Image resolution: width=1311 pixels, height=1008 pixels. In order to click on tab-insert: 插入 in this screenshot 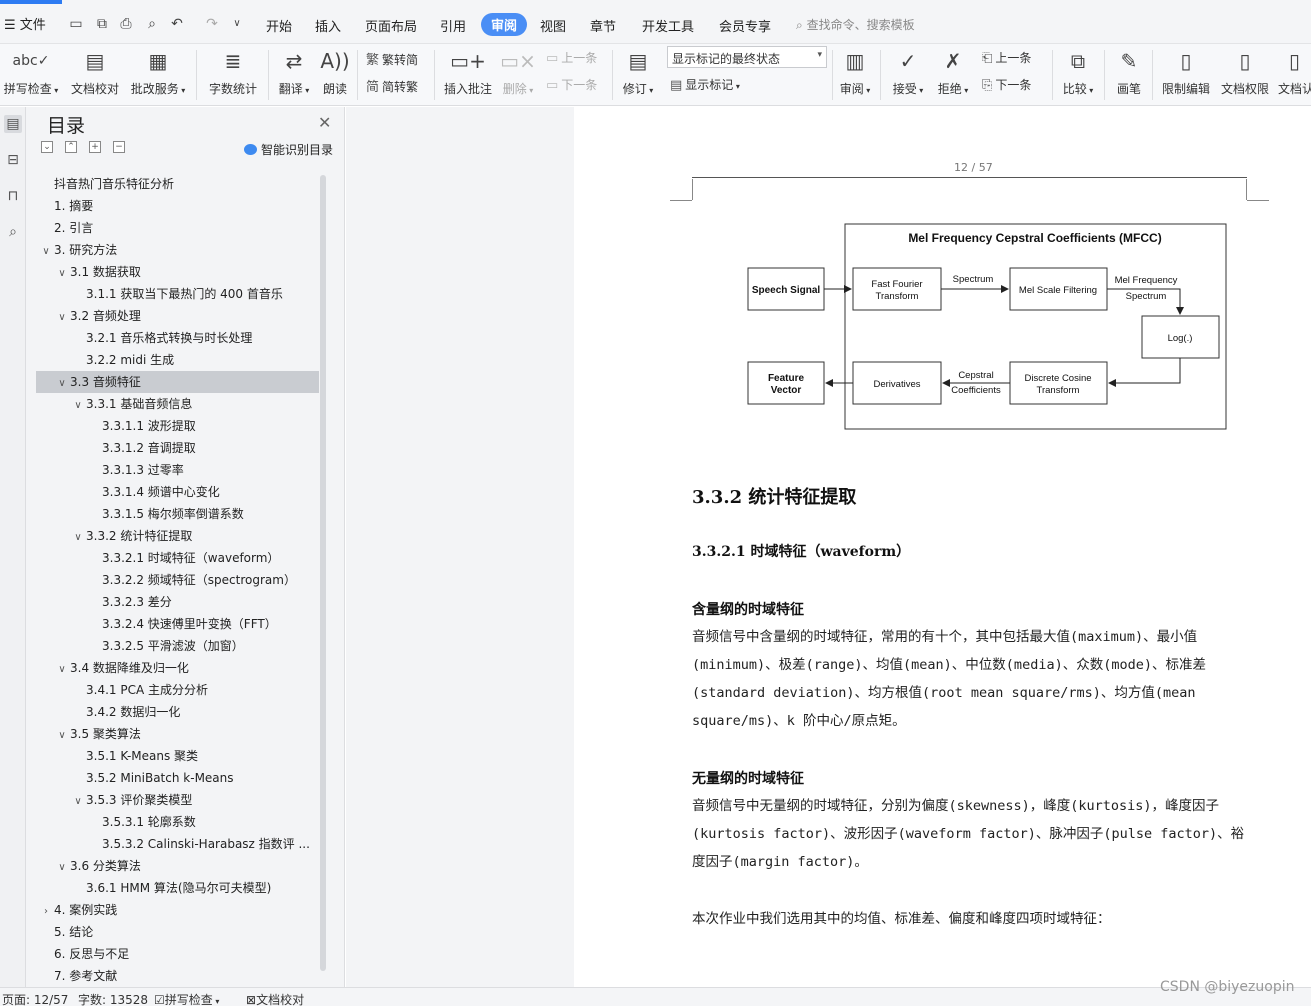, I will do `click(328, 25)`.